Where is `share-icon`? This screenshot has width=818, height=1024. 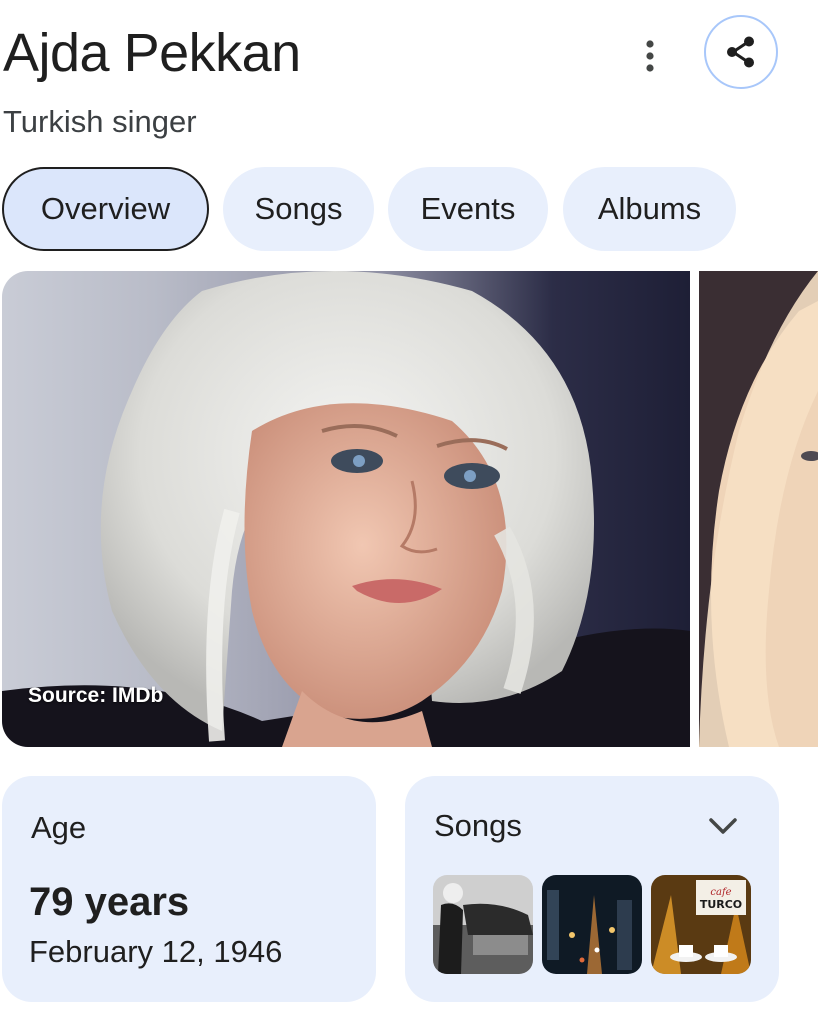
share-icon is located at coordinates (740, 52).